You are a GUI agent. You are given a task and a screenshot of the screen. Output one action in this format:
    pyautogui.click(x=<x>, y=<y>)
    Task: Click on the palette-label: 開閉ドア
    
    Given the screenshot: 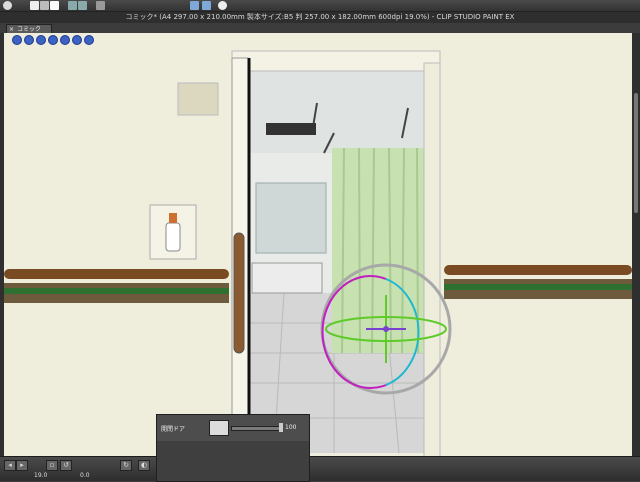 What is the action you would take?
    pyautogui.click(x=173, y=429)
    